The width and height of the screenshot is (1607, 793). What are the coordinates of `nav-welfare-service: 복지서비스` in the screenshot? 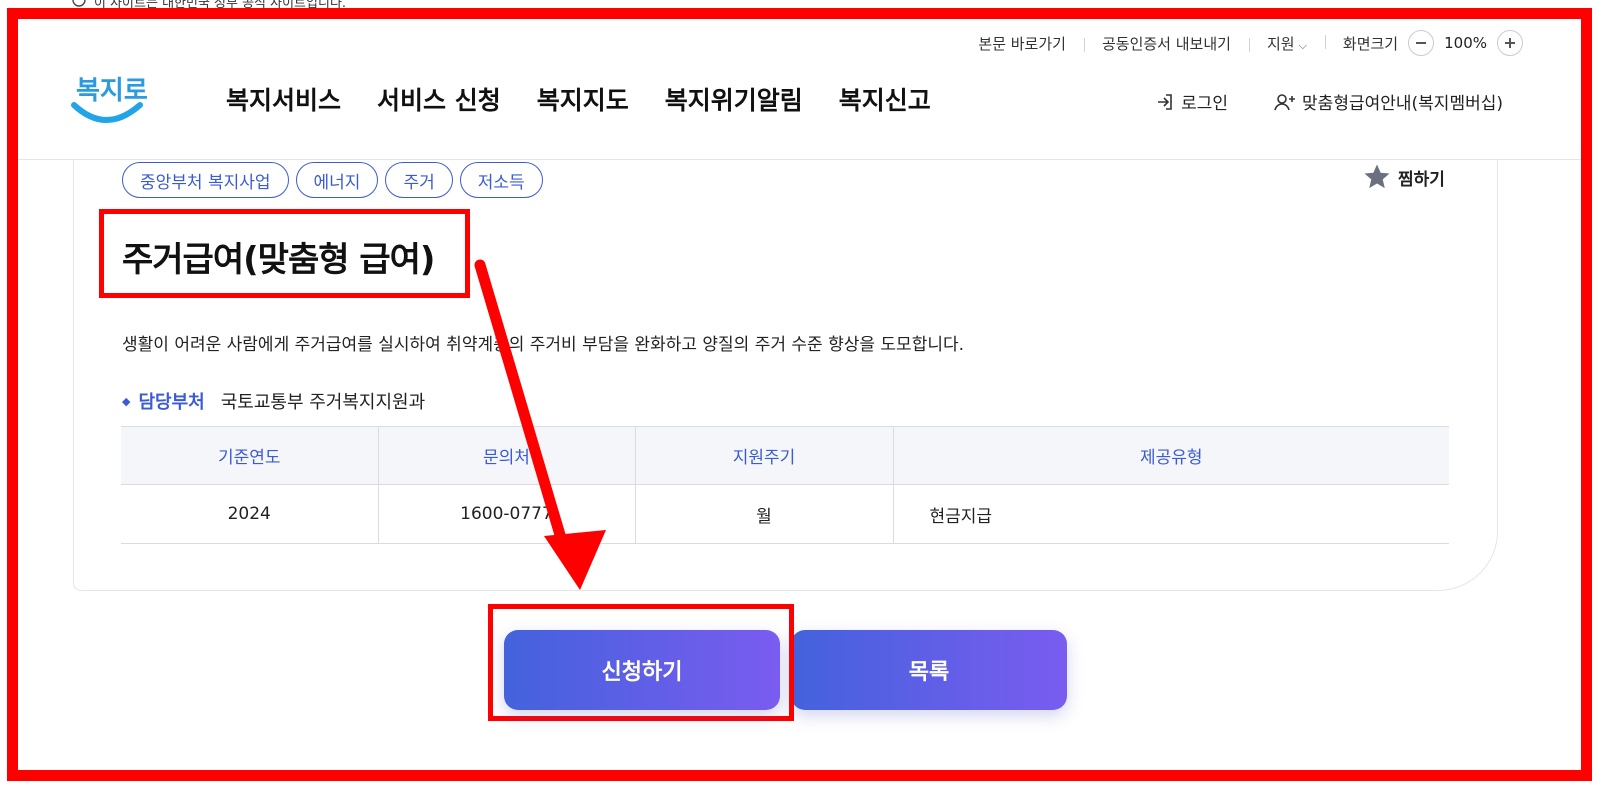 It's located at (283, 99).